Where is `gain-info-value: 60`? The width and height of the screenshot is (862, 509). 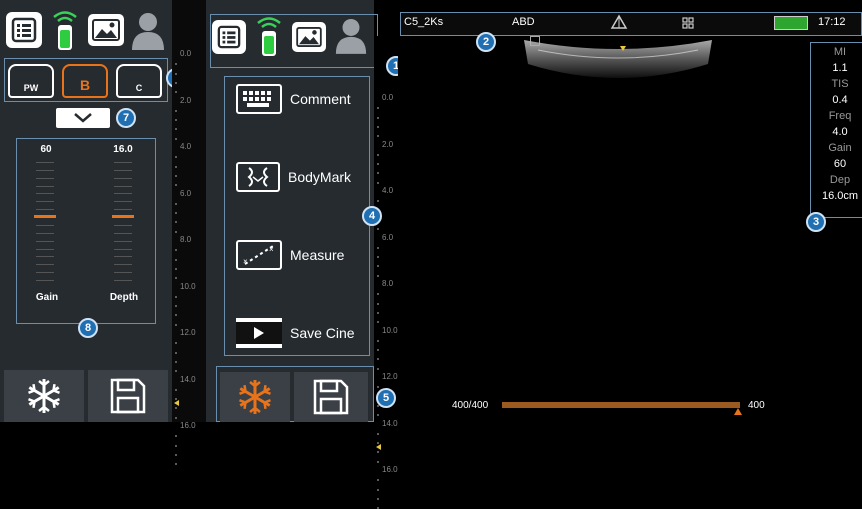
gain-info-value: 60 is located at coordinates (840, 164).